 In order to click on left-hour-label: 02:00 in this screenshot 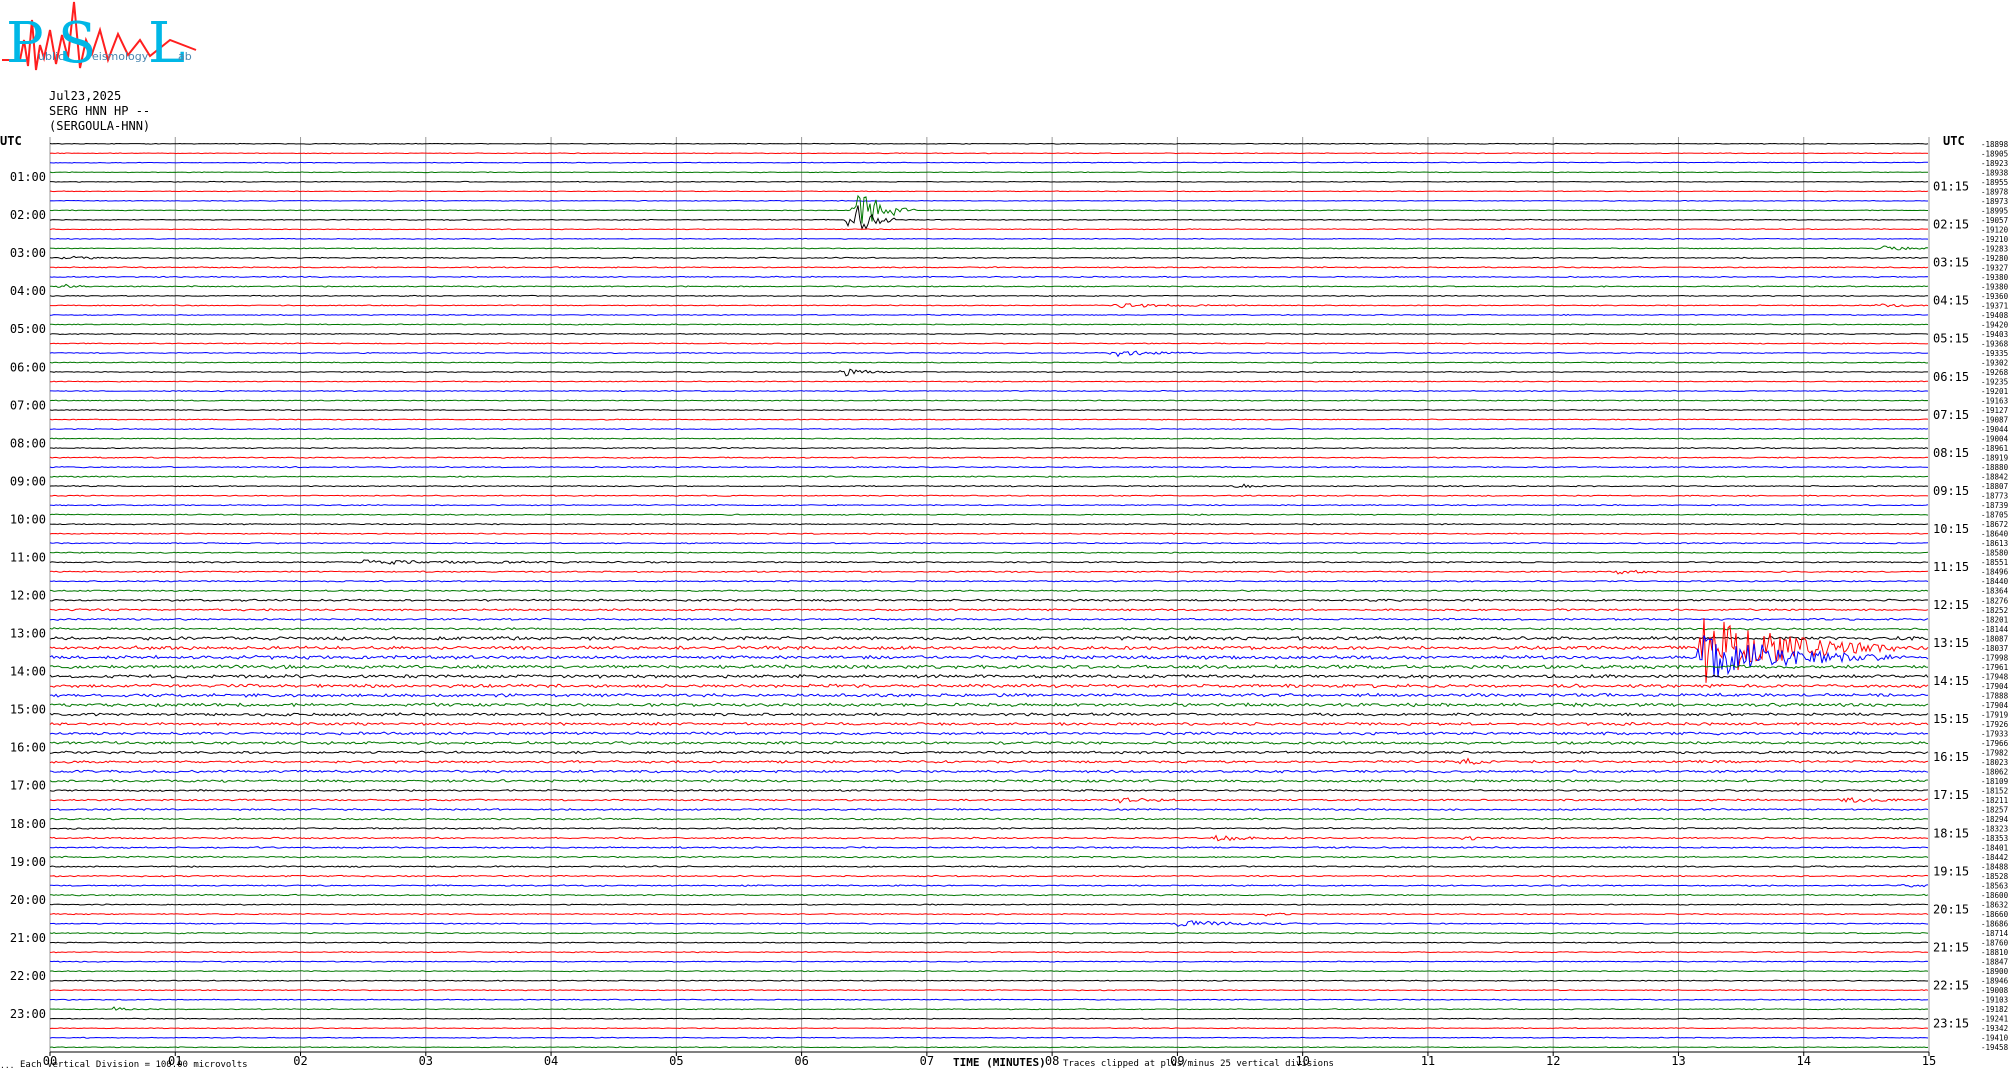, I will do `click(28, 215)`.